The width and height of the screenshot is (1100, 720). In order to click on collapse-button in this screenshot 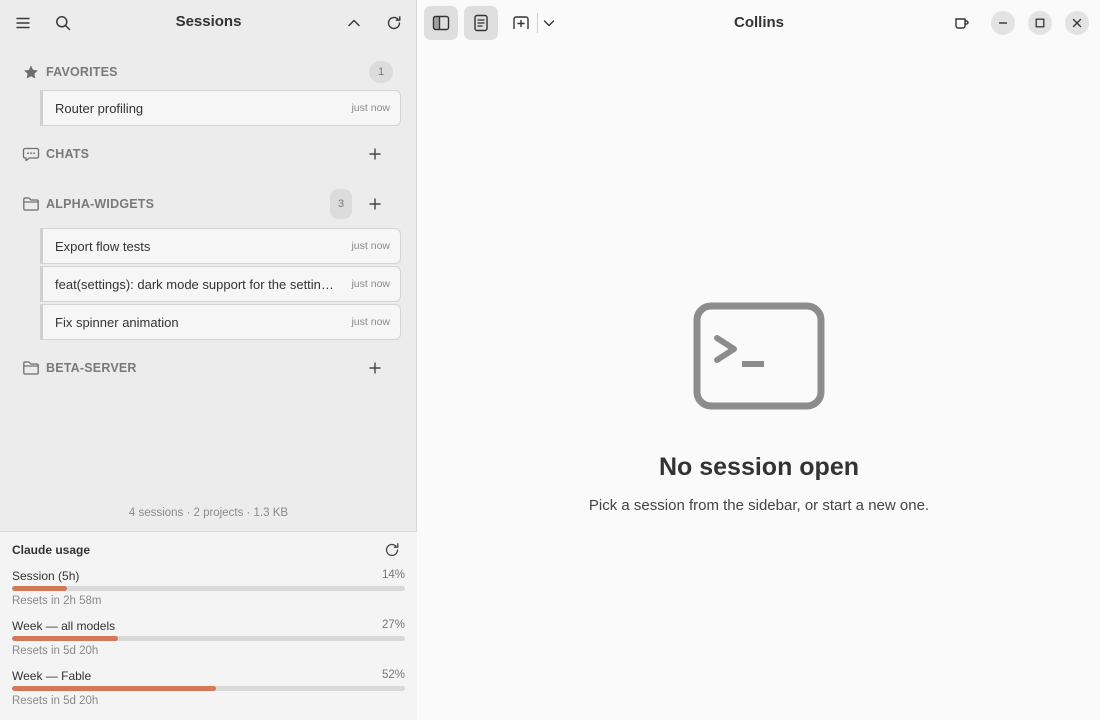, I will do `click(354, 23)`.